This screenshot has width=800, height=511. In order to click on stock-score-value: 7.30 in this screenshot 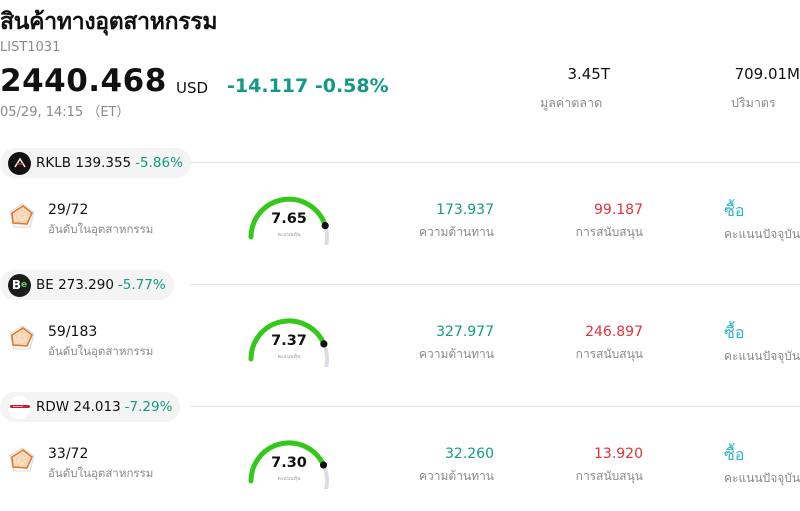, I will do `click(289, 463)`.